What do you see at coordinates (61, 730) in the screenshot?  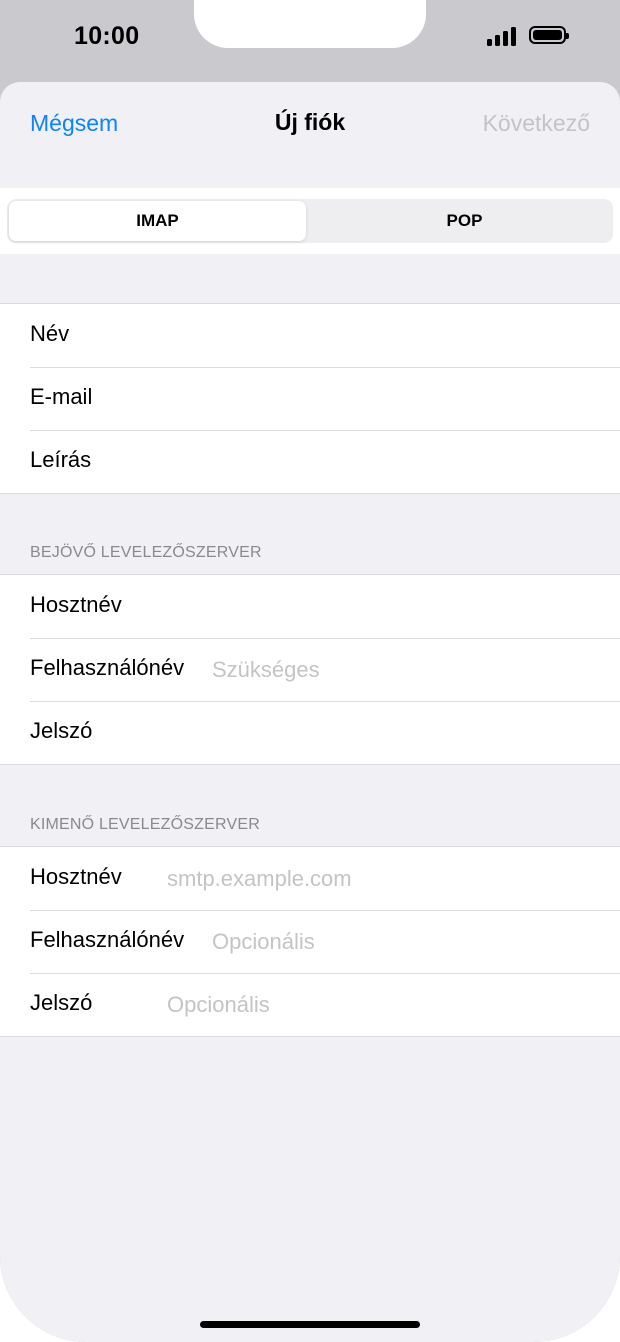 I see `incoming-password-label: Jelszó` at bounding box center [61, 730].